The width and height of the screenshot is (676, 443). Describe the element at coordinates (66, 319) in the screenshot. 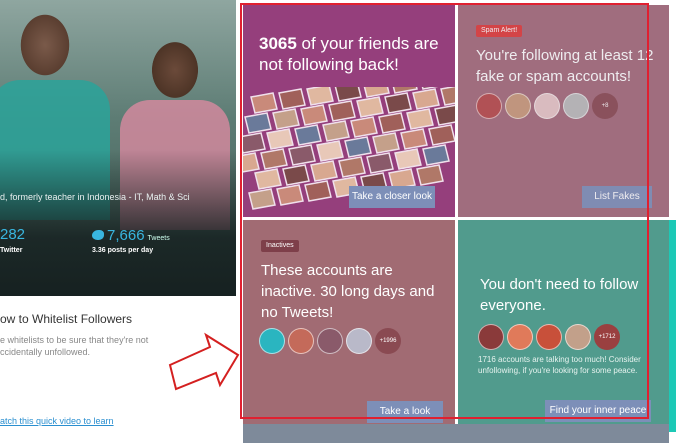

I see `whitelist-title: ow to Whitelist Followers` at that location.